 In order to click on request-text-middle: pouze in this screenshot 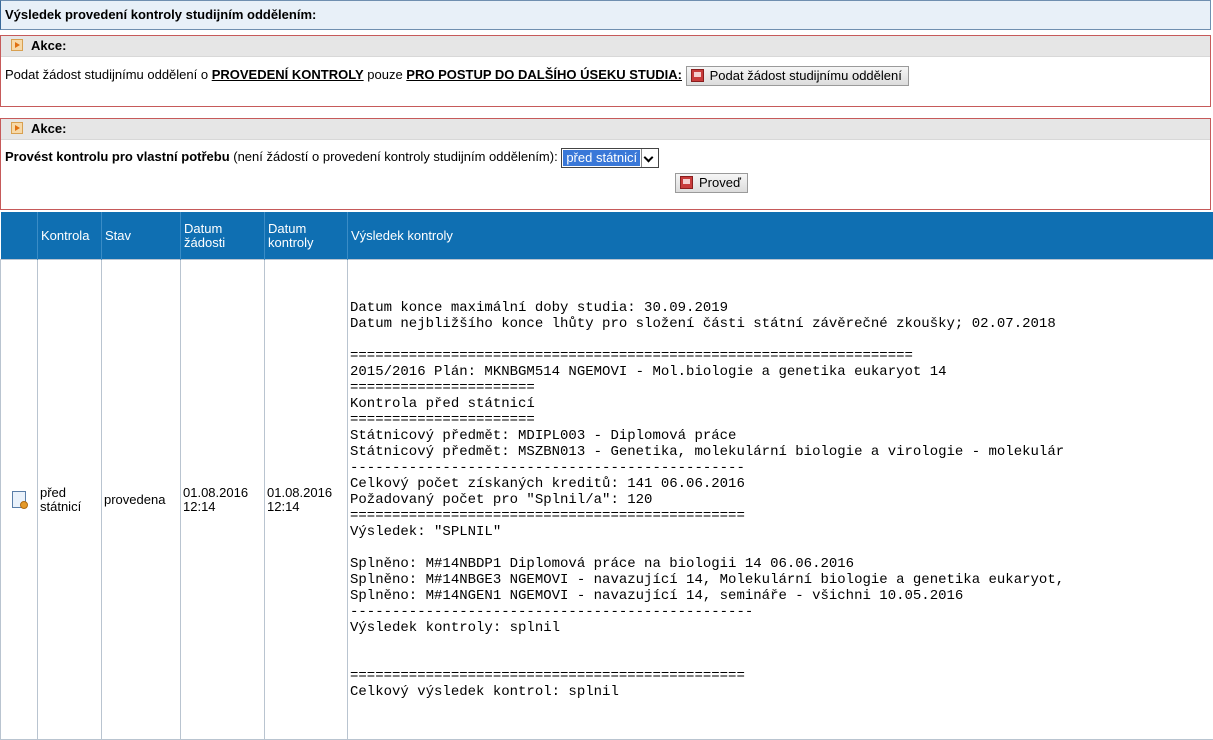, I will do `click(385, 74)`.